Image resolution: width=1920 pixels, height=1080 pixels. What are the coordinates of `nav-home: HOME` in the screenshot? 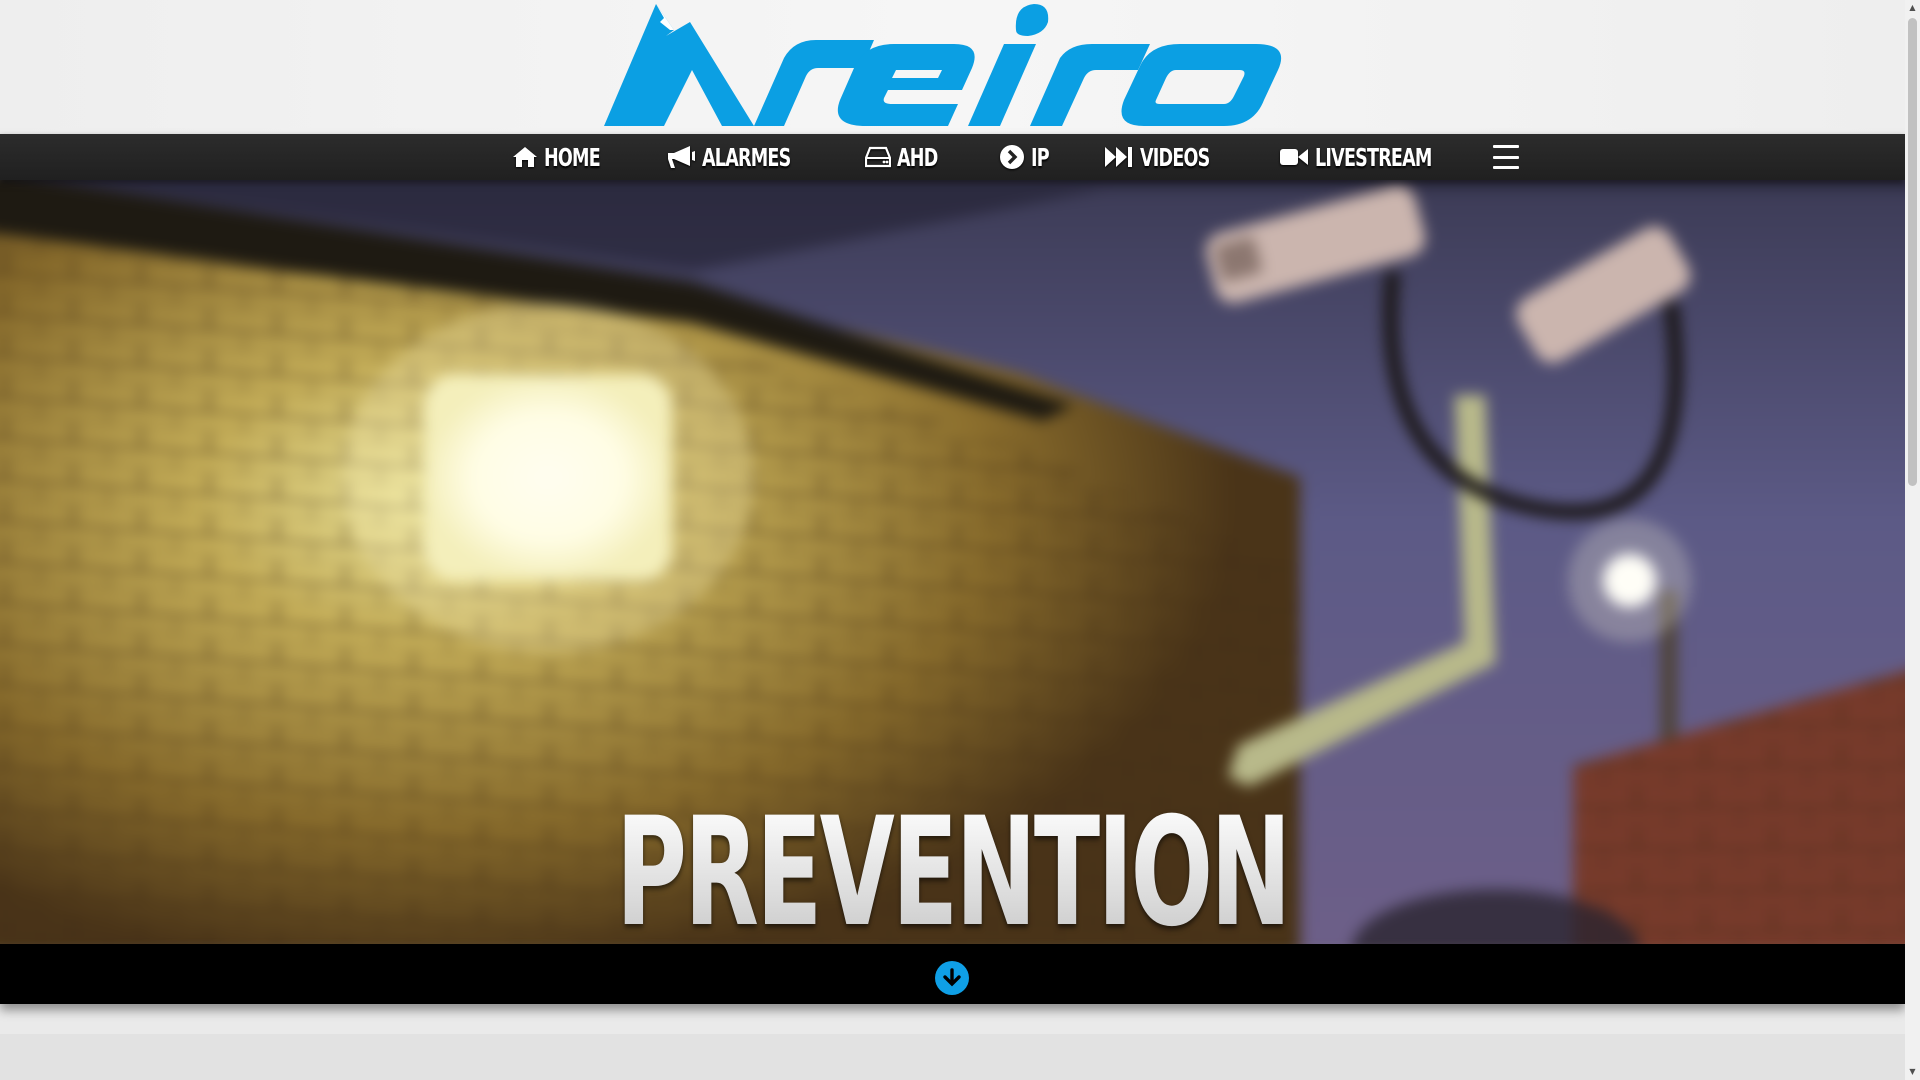 It's located at (564, 157).